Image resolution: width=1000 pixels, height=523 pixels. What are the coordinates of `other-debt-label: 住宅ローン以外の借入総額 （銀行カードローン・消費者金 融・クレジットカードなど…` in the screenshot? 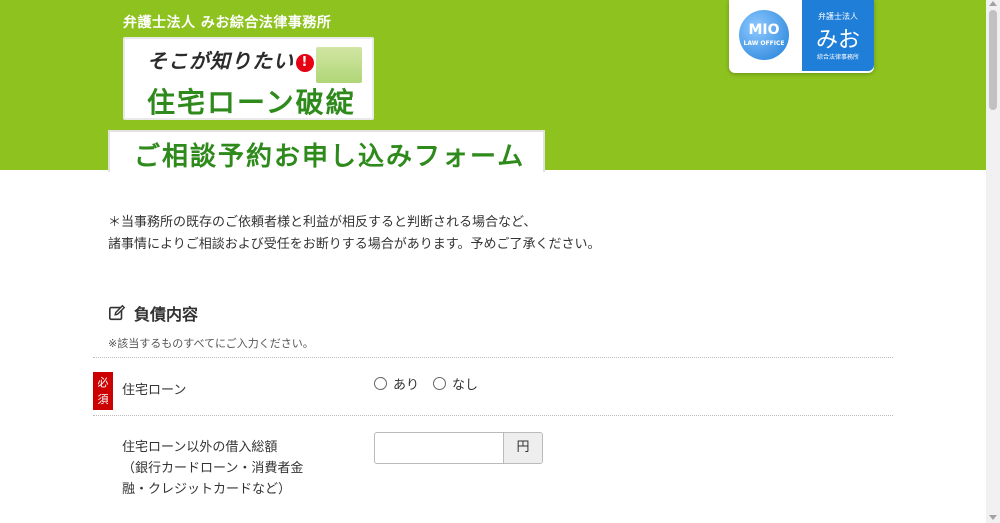 It's located at (212, 468).